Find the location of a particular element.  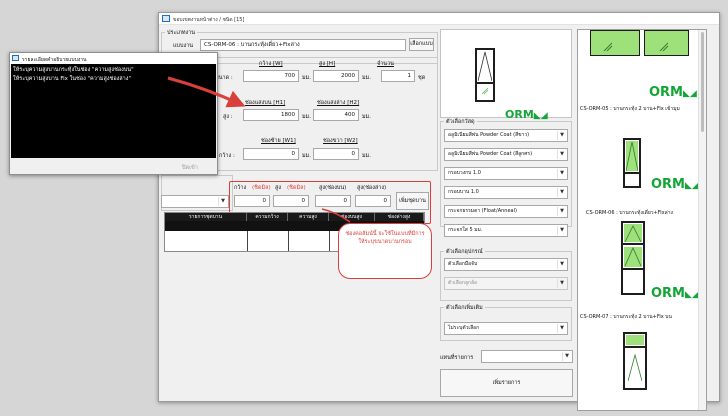

height-label: สูง [H] is located at coordinates (327, 64).